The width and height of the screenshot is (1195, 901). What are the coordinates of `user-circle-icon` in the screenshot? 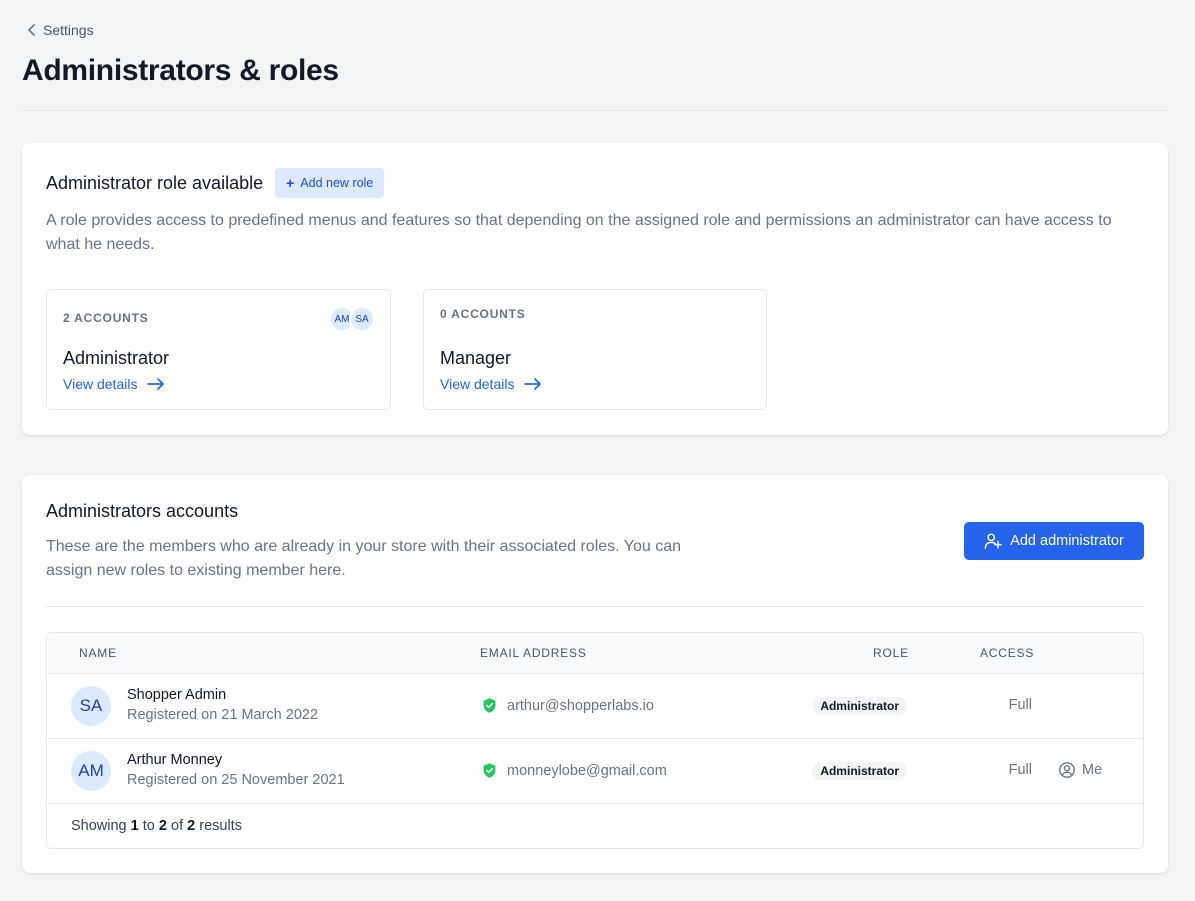 It's located at (1067, 770).